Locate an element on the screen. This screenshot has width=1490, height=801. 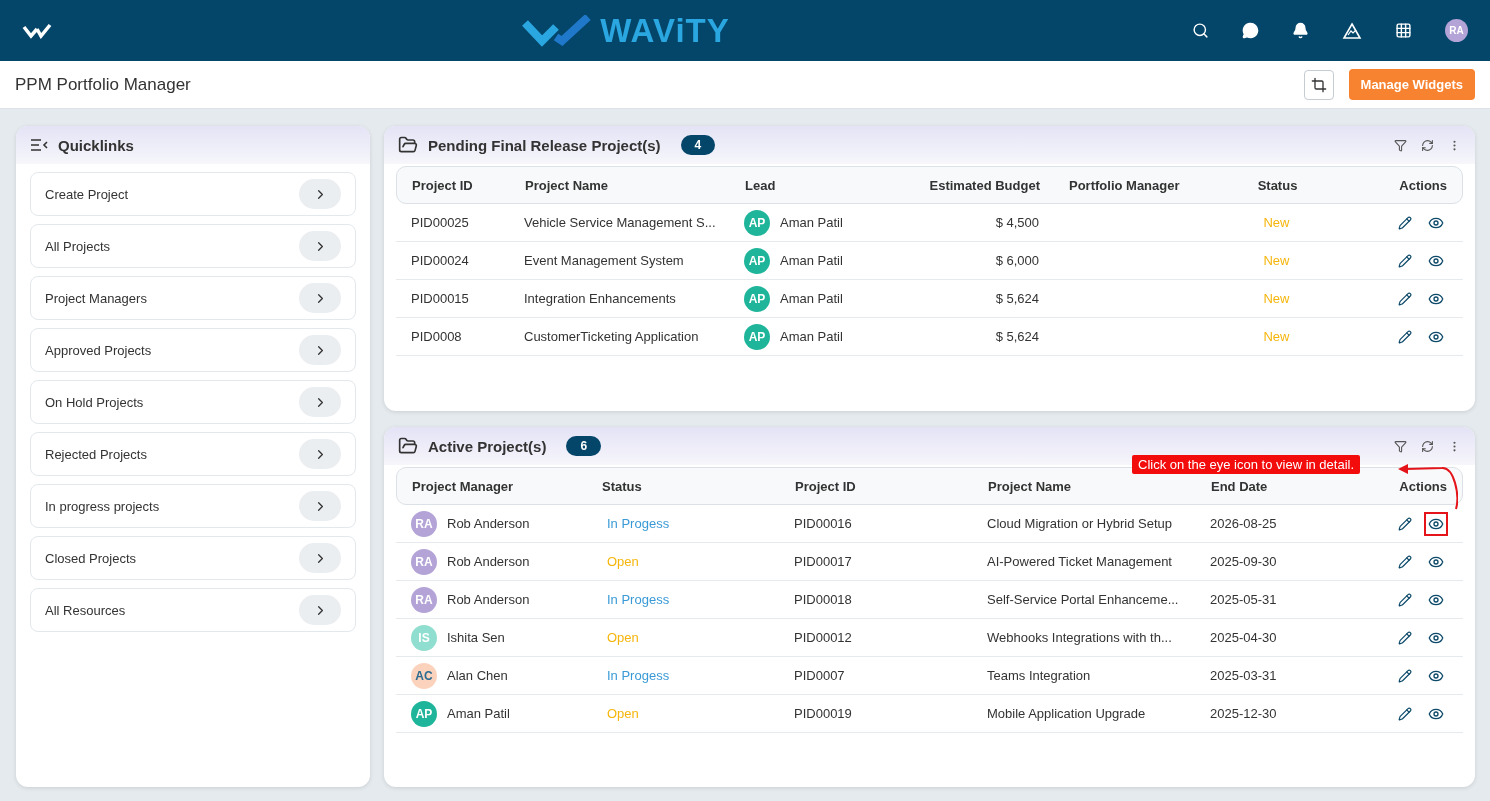
table-cell-text: 2025-03-31 is located at coordinates (1244, 675).